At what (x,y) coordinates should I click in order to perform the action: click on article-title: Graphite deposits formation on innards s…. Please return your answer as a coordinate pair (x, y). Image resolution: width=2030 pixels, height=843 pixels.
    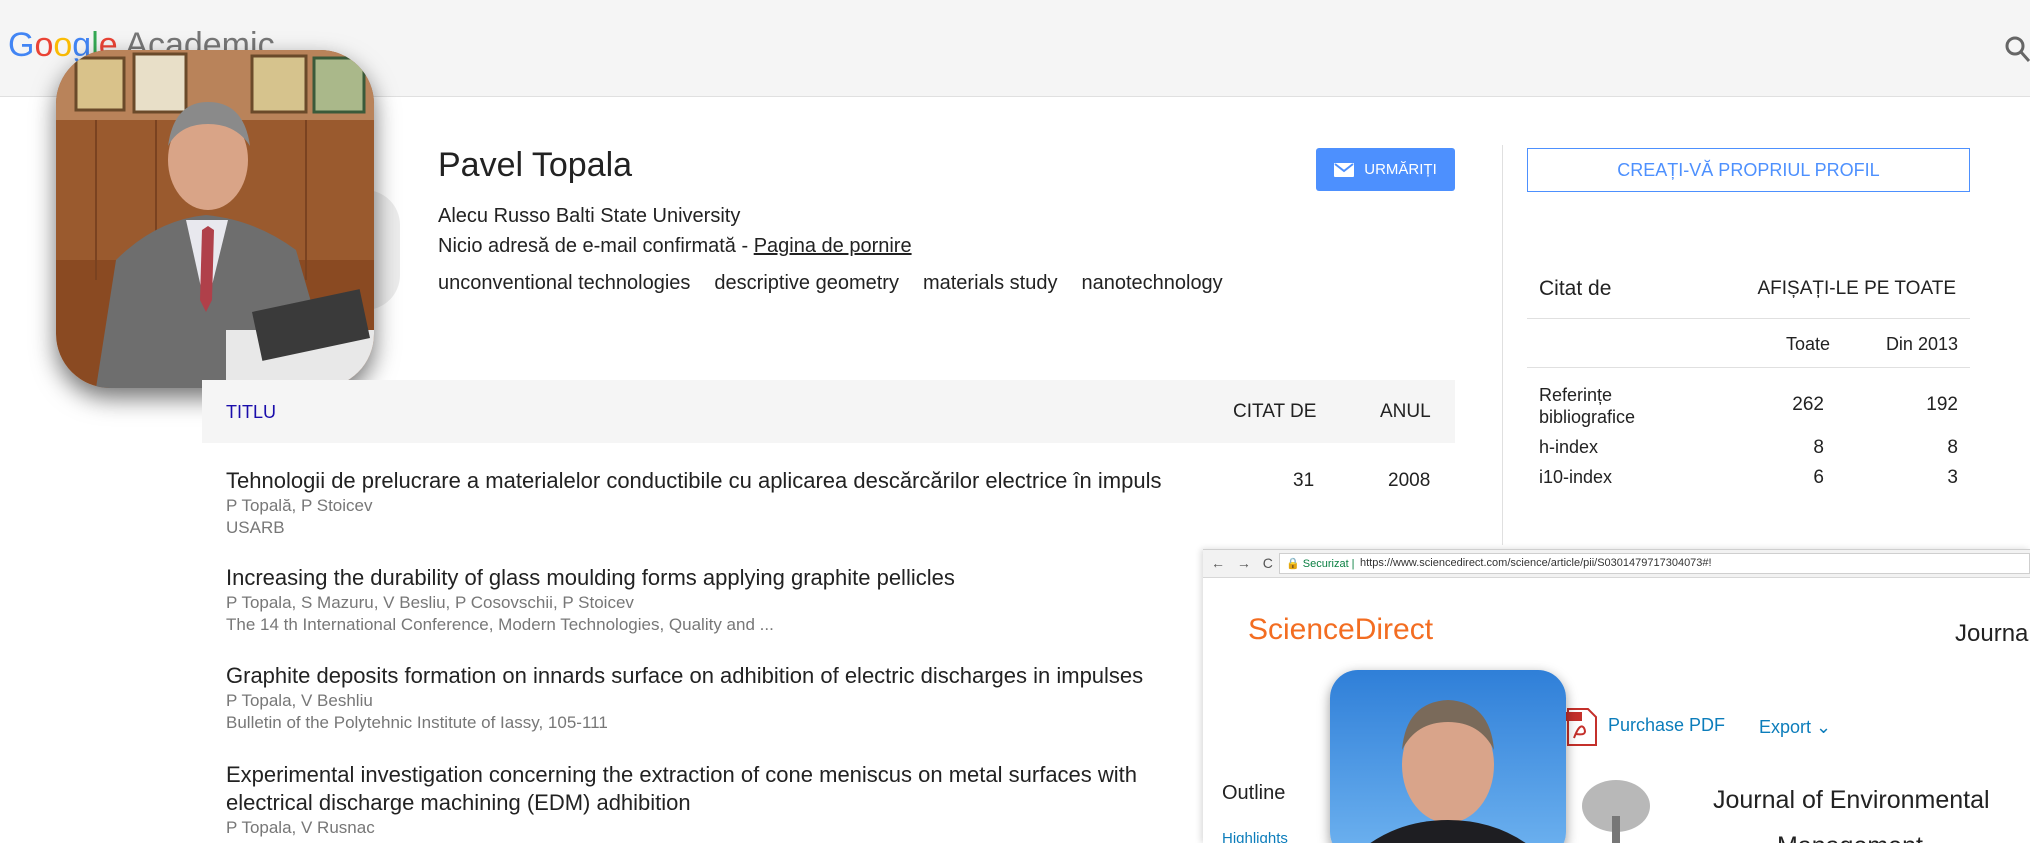
    Looking at the image, I should click on (721, 676).